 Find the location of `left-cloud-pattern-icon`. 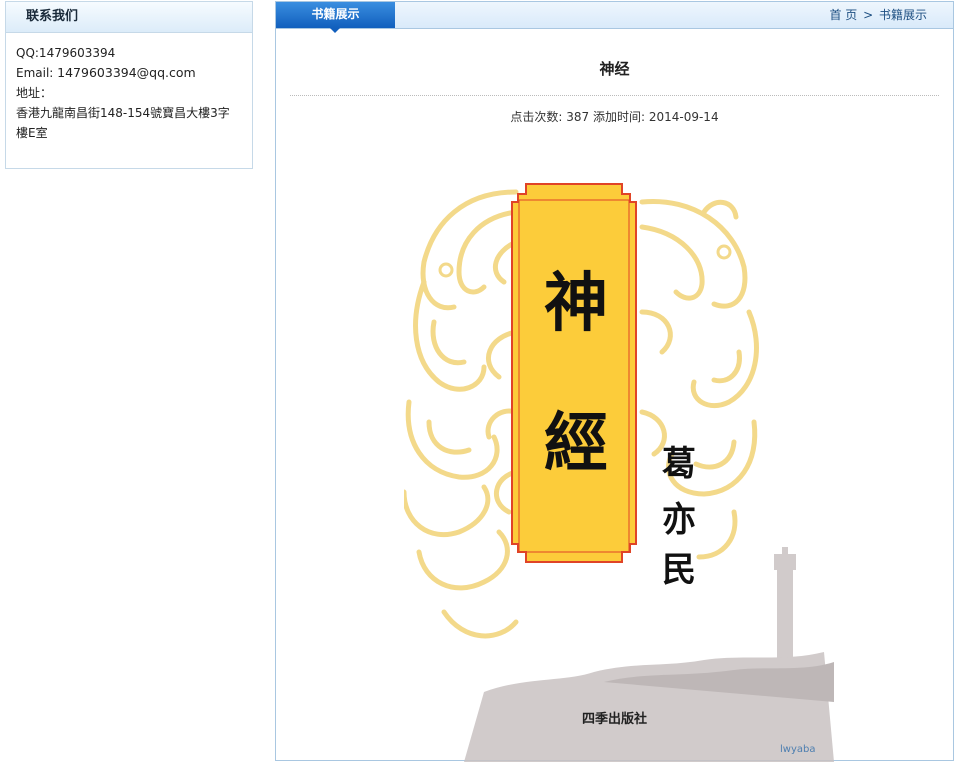

left-cloud-pattern-icon is located at coordinates (461, 414).